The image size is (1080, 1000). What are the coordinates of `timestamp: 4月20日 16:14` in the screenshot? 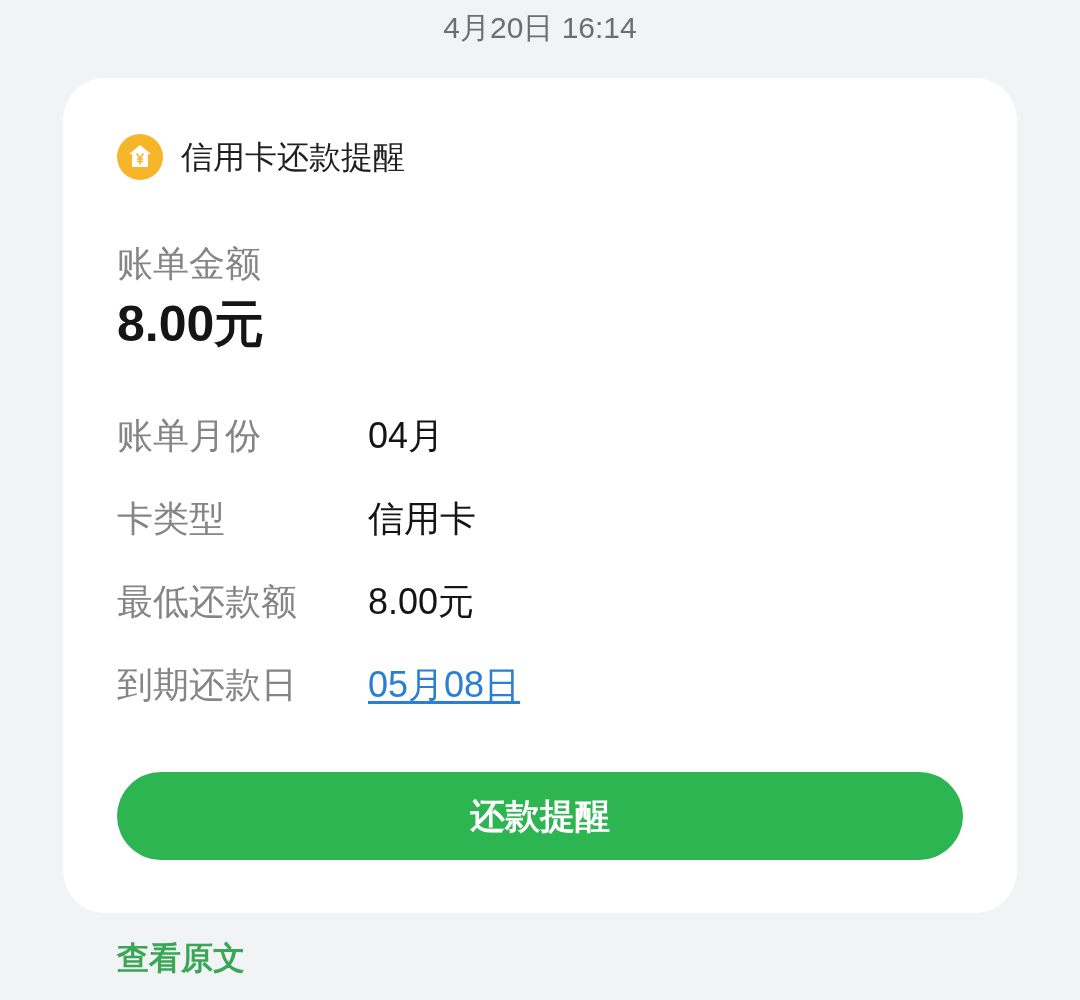 It's located at (540, 28).